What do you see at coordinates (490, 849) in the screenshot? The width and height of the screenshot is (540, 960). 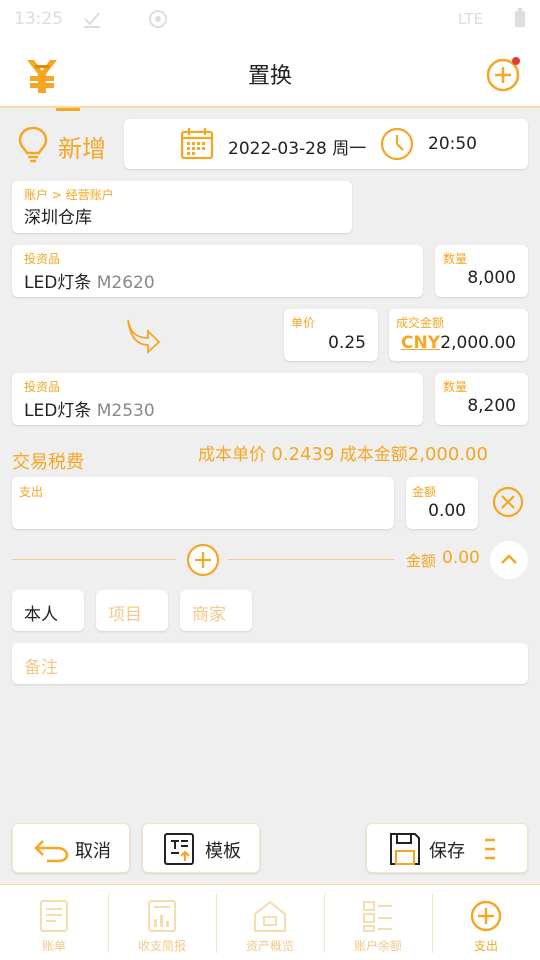 I see `more-options-icon` at bounding box center [490, 849].